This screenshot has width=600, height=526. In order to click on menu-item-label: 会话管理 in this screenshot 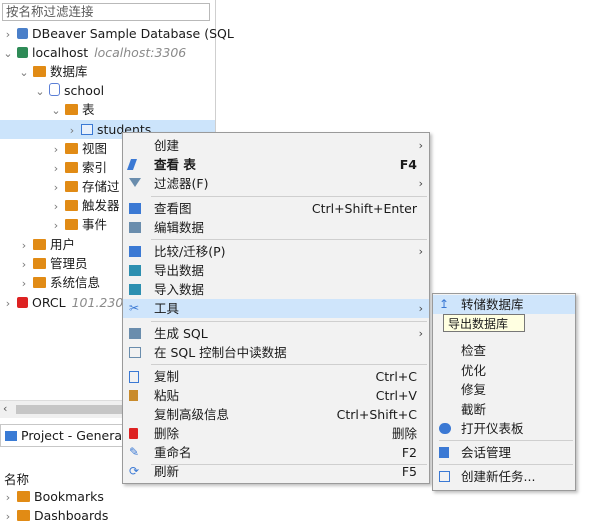, I will do `click(486, 452)`.